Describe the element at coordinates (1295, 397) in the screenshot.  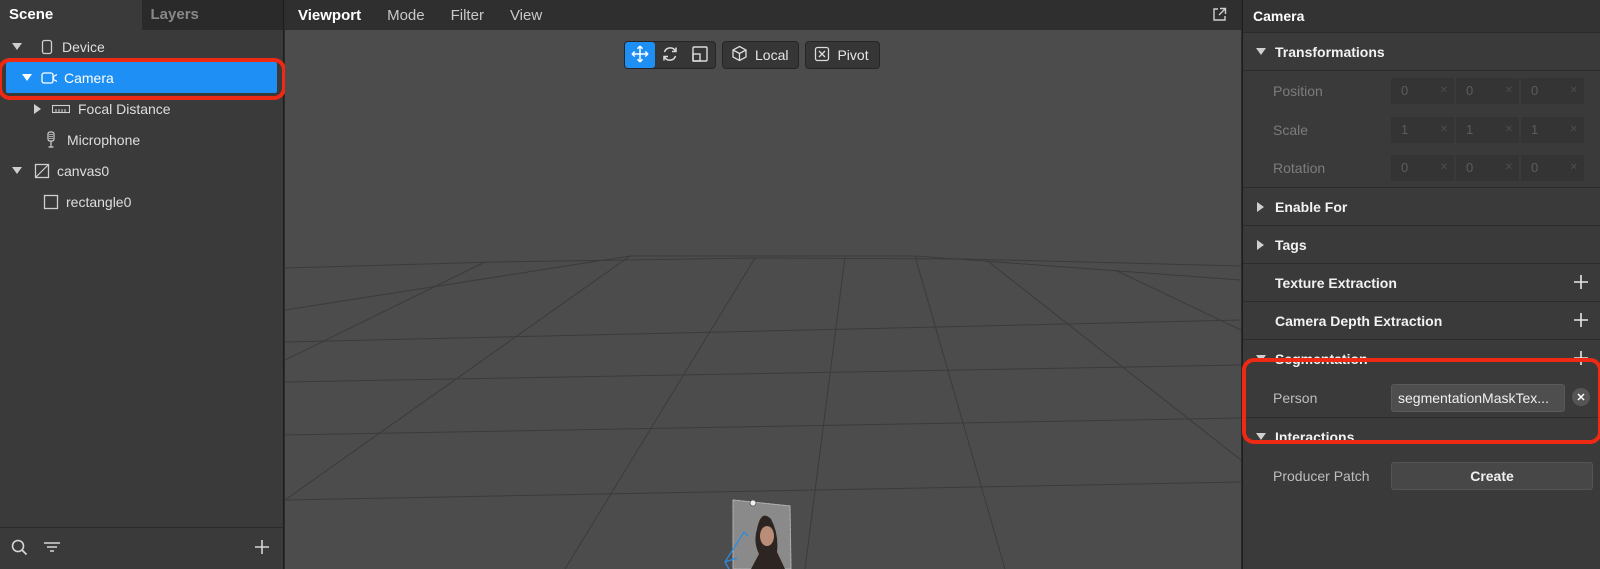
I see `person-label: Person` at that location.